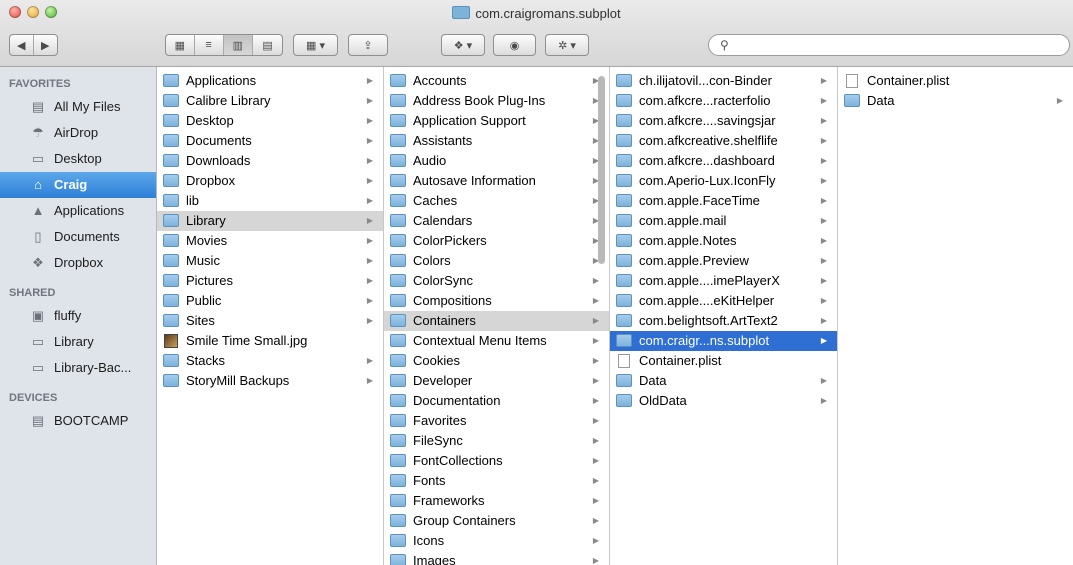 The width and height of the screenshot is (1073, 565). I want to click on folder-row: Images ▶, so click(496, 558).